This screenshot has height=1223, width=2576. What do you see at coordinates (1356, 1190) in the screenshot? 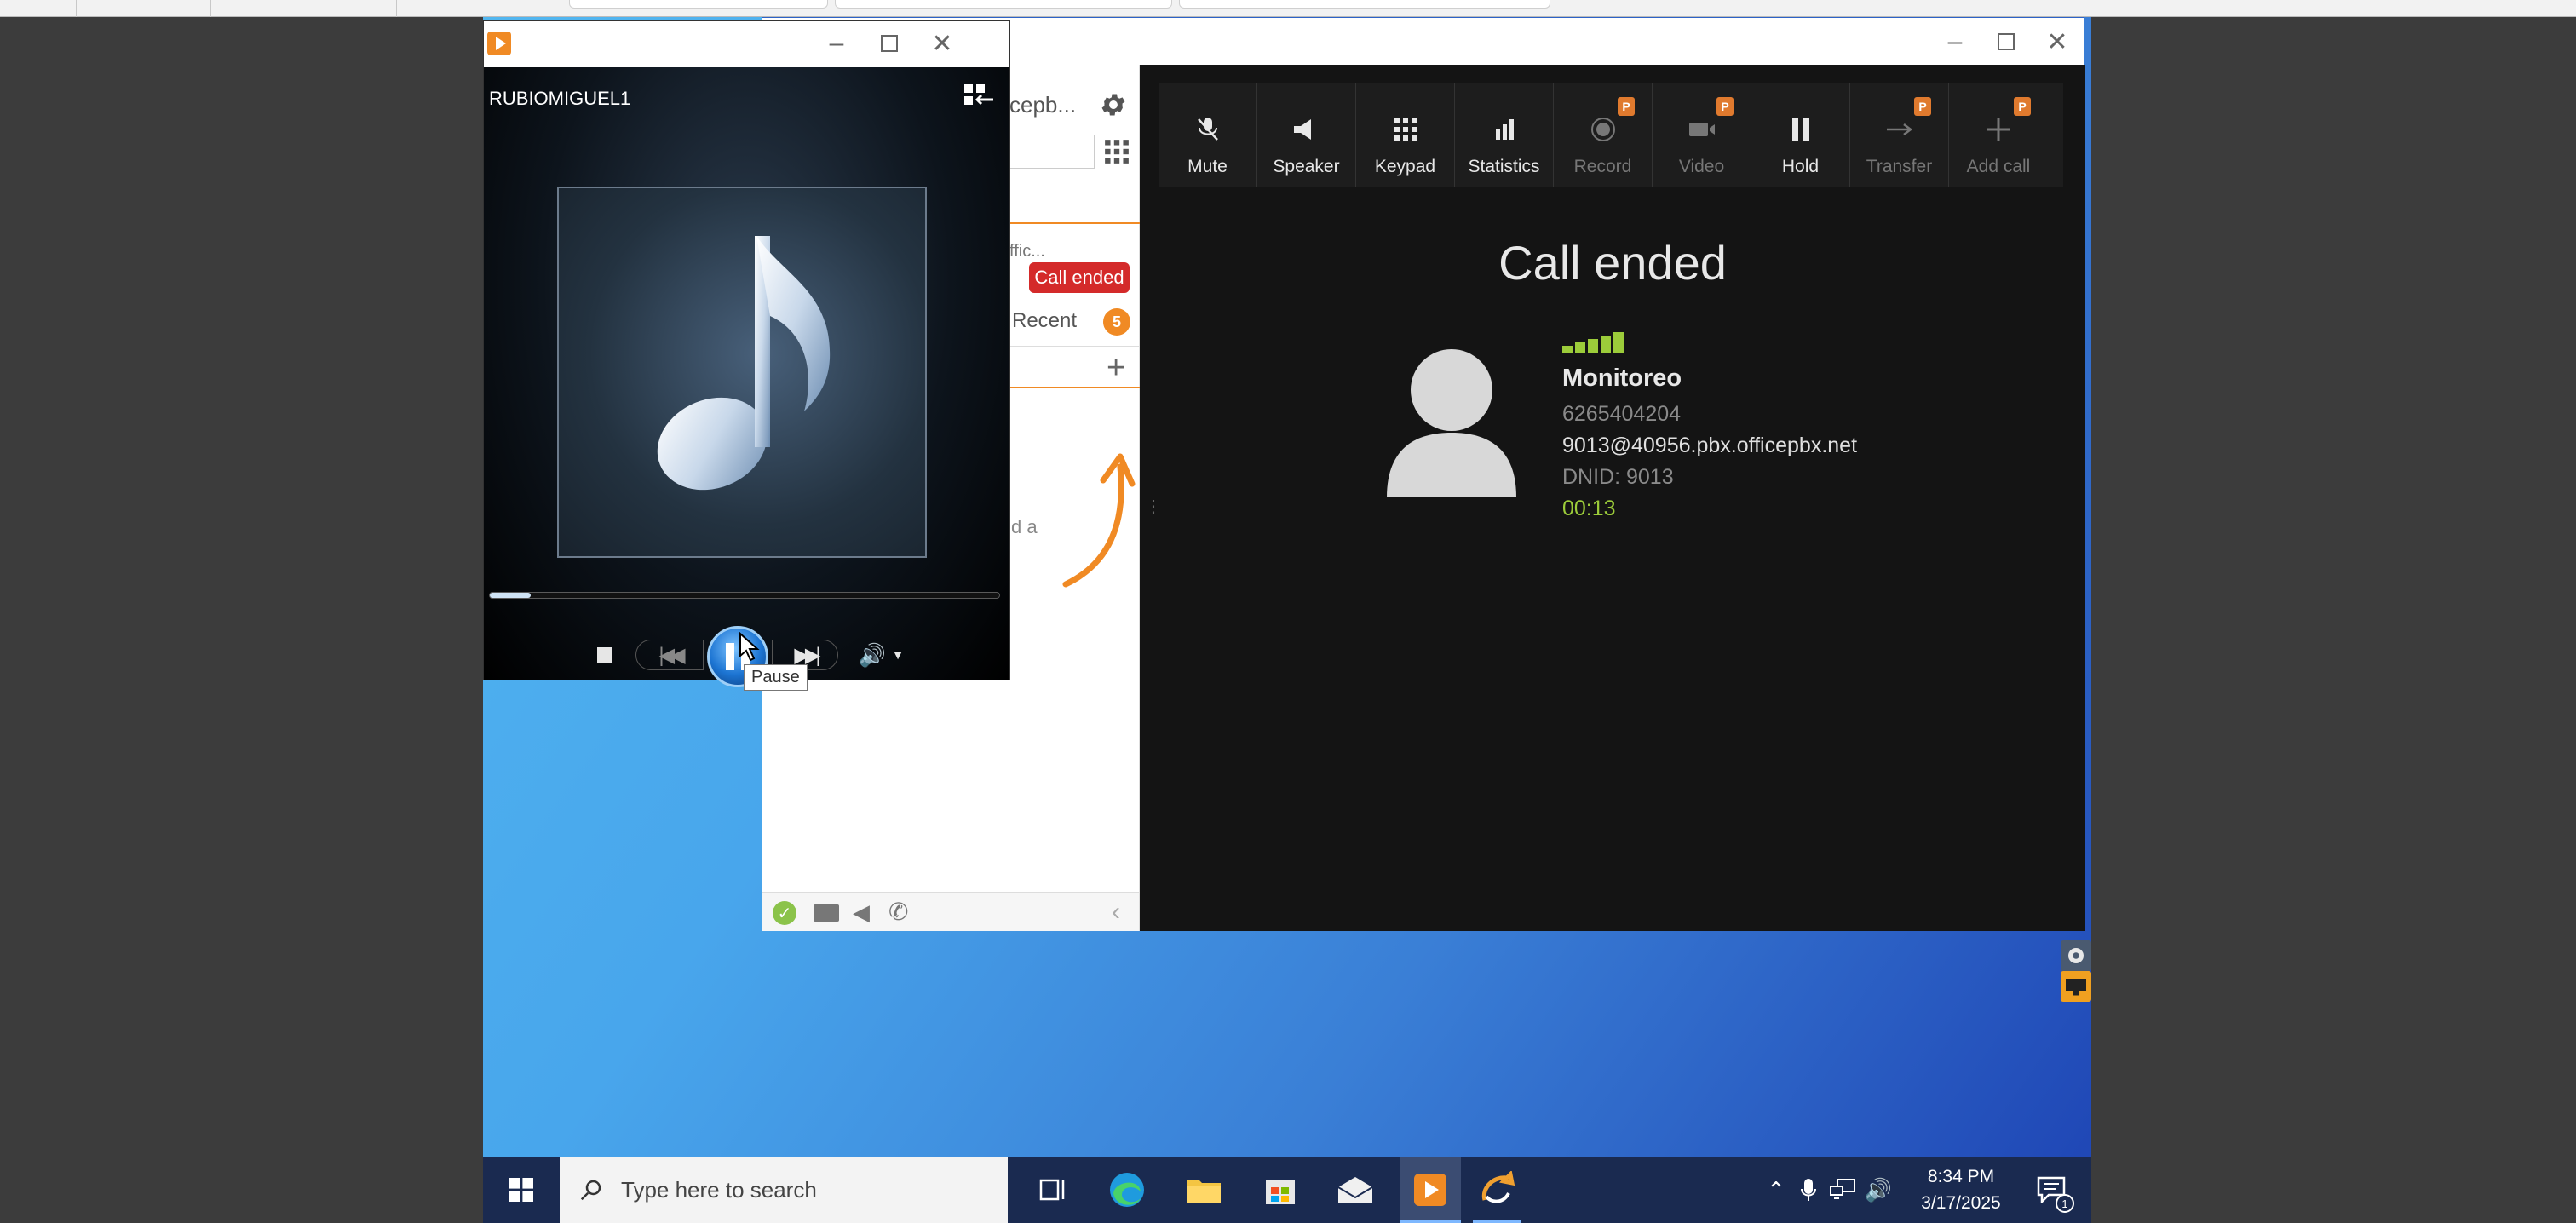
I see `mail-icon` at bounding box center [1356, 1190].